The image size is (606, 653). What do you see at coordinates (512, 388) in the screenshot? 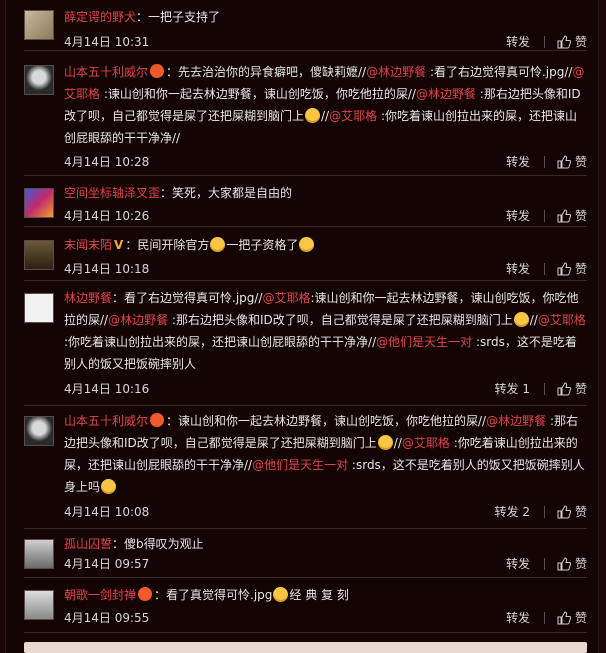
I see `repost-button: 转发 1` at bounding box center [512, 388].